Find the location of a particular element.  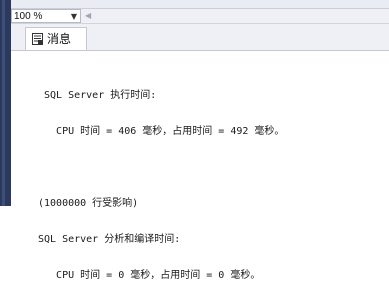

chevron-down-icon: ▼ is located at coordinates (74, 16).